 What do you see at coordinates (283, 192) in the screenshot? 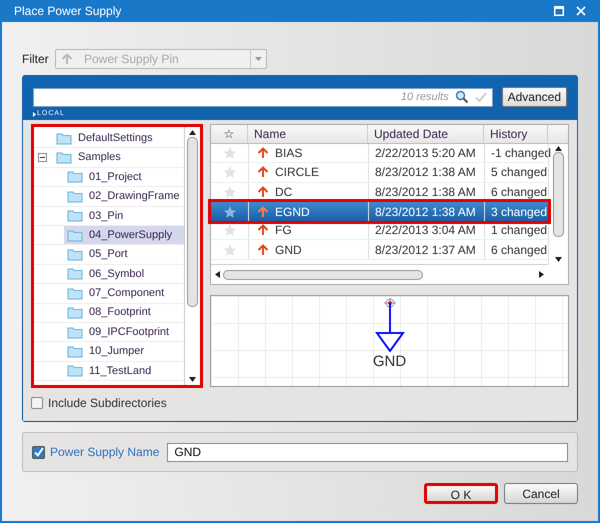
I see `name-cell-text: DC` at bounding box center [283, 192].